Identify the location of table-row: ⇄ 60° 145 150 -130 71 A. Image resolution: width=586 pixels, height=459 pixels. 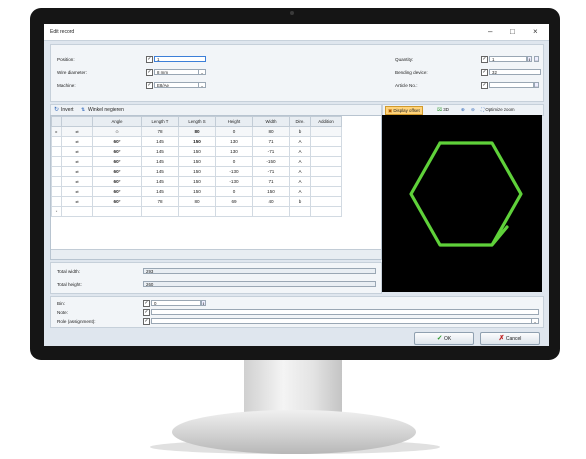
(196, 181).